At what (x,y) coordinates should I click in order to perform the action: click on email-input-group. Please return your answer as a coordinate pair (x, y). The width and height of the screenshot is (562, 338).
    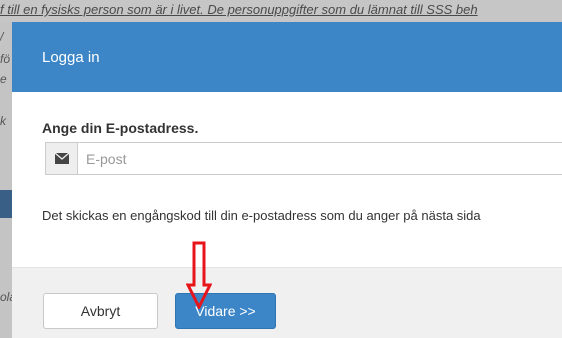
    Looking at the image, I should click on (303, 158).